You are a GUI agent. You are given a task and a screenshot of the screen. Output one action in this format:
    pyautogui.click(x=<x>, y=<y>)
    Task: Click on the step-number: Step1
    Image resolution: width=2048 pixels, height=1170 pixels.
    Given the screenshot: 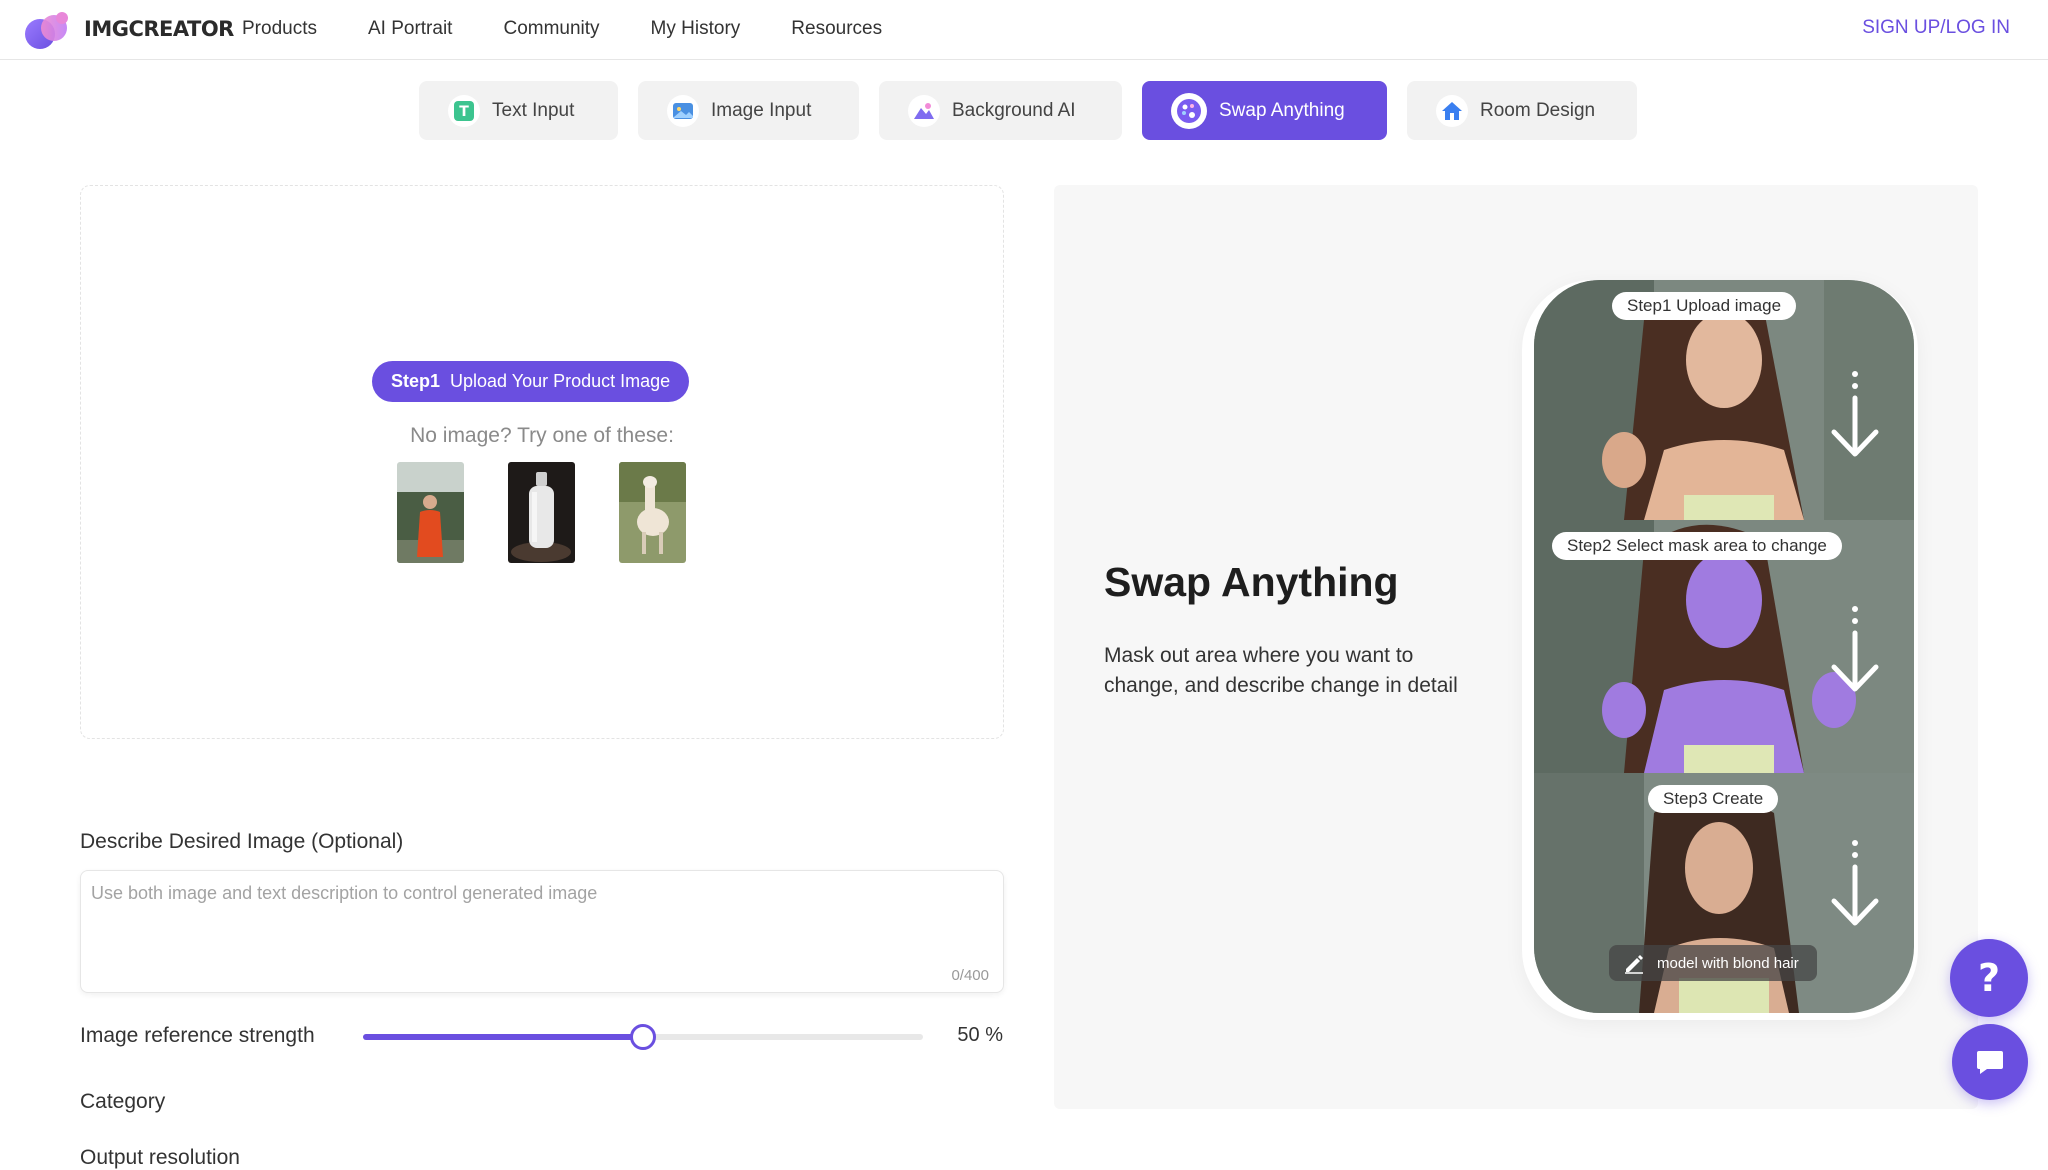 What is the action you would take?
    pyautogui.click(x=416, y=381)
    